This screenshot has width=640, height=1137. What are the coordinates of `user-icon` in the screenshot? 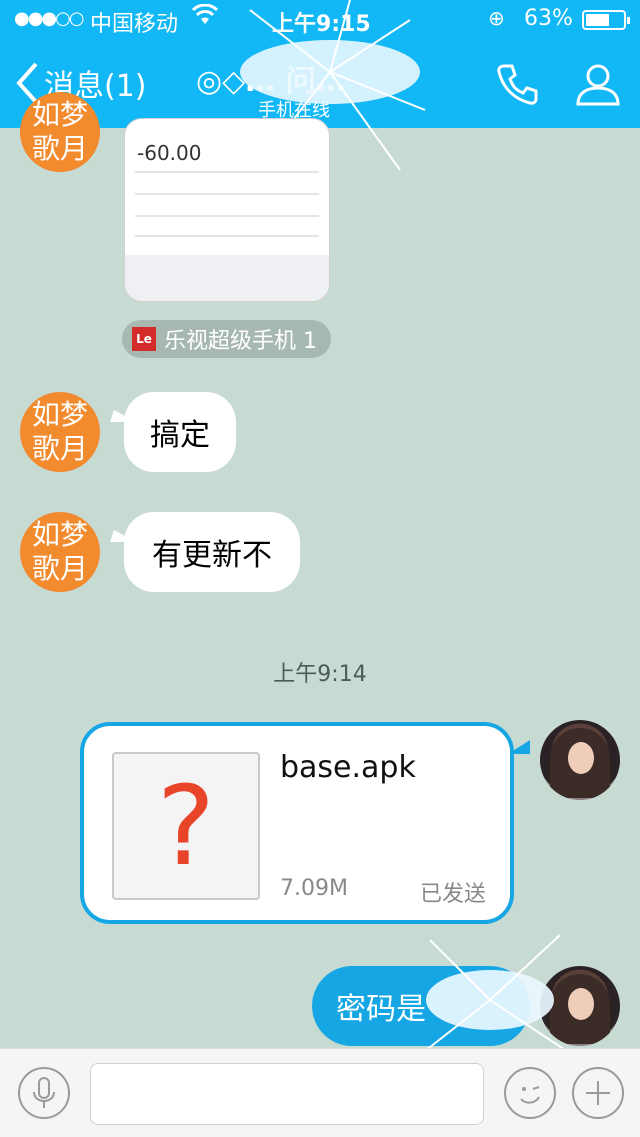 It's located at (598, 85).